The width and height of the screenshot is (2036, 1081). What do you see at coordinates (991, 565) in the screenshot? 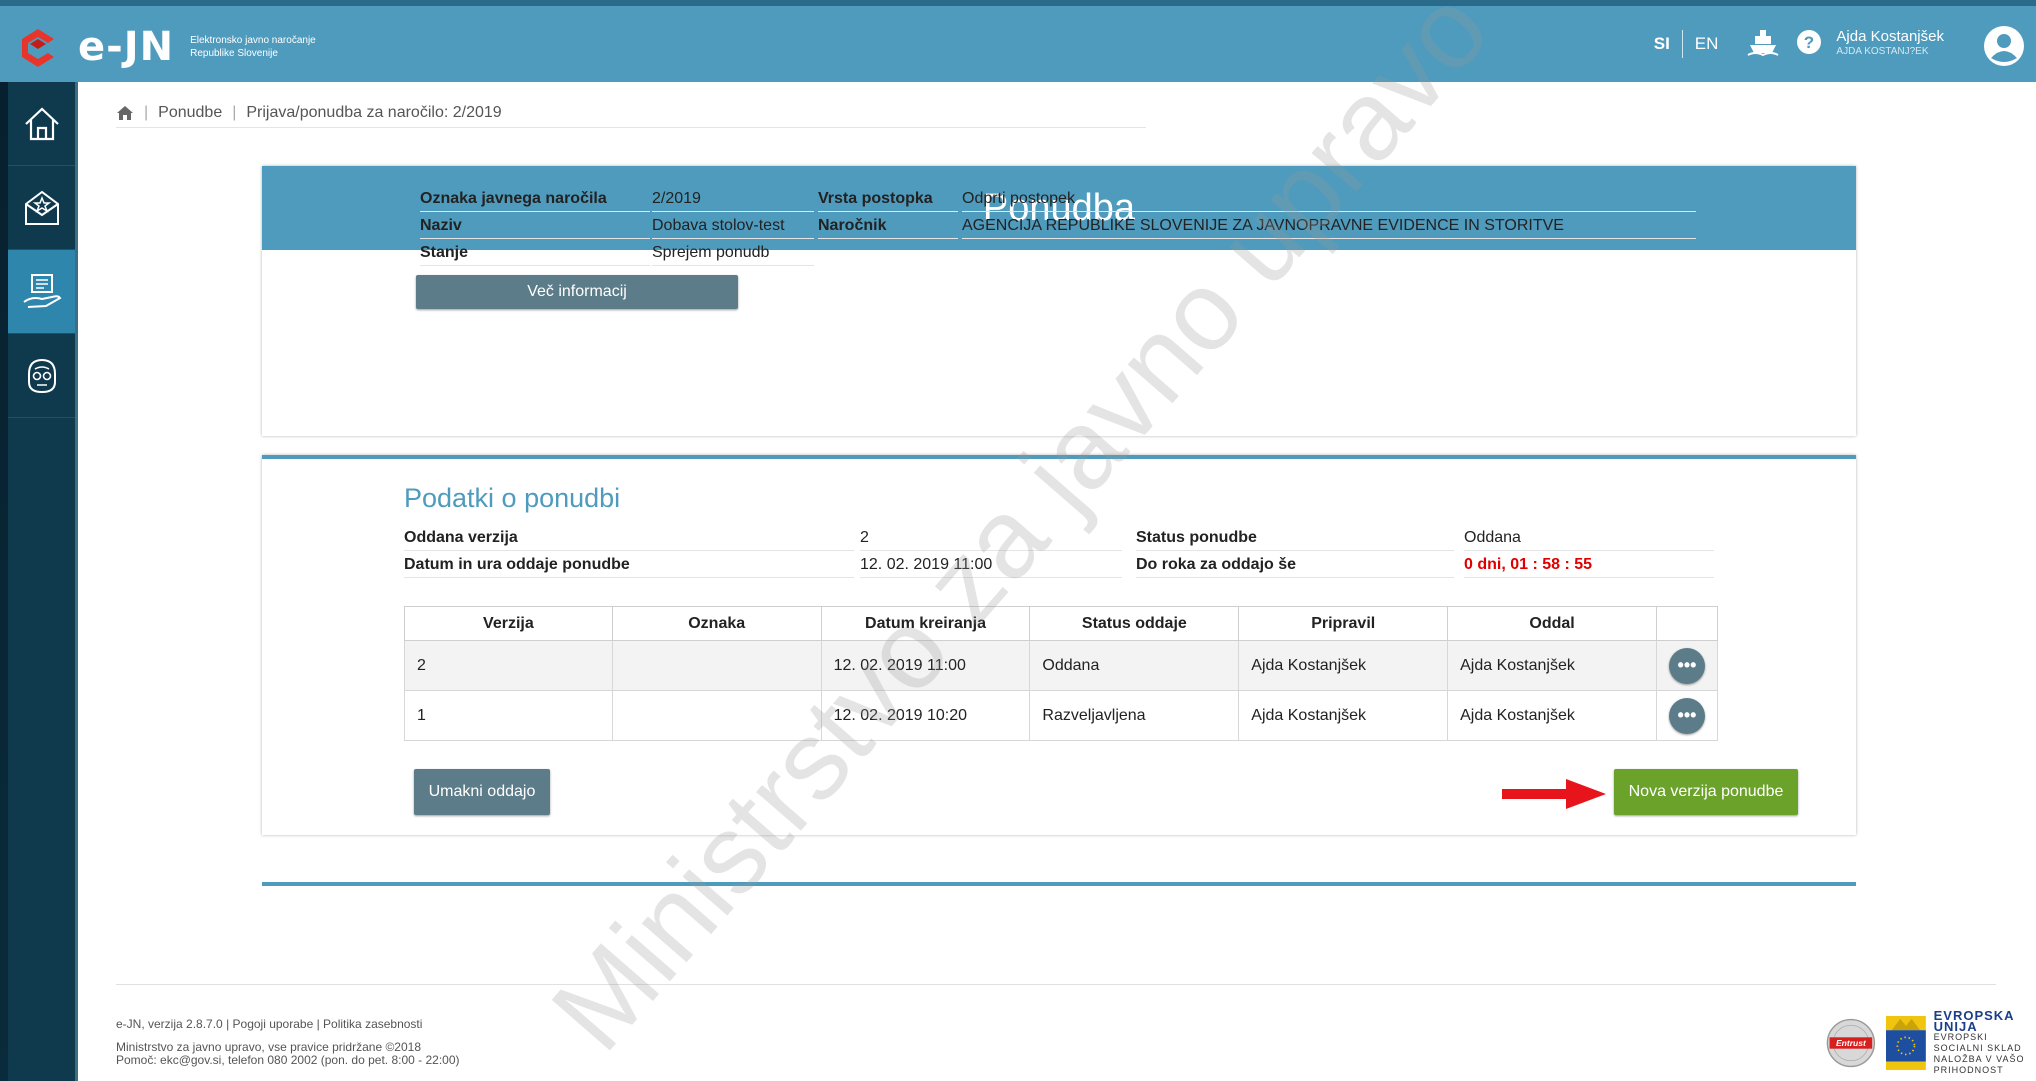
I see `value-datum-oddaje: 12. 02. 2019 11:00` at bounding box center [991, 565].